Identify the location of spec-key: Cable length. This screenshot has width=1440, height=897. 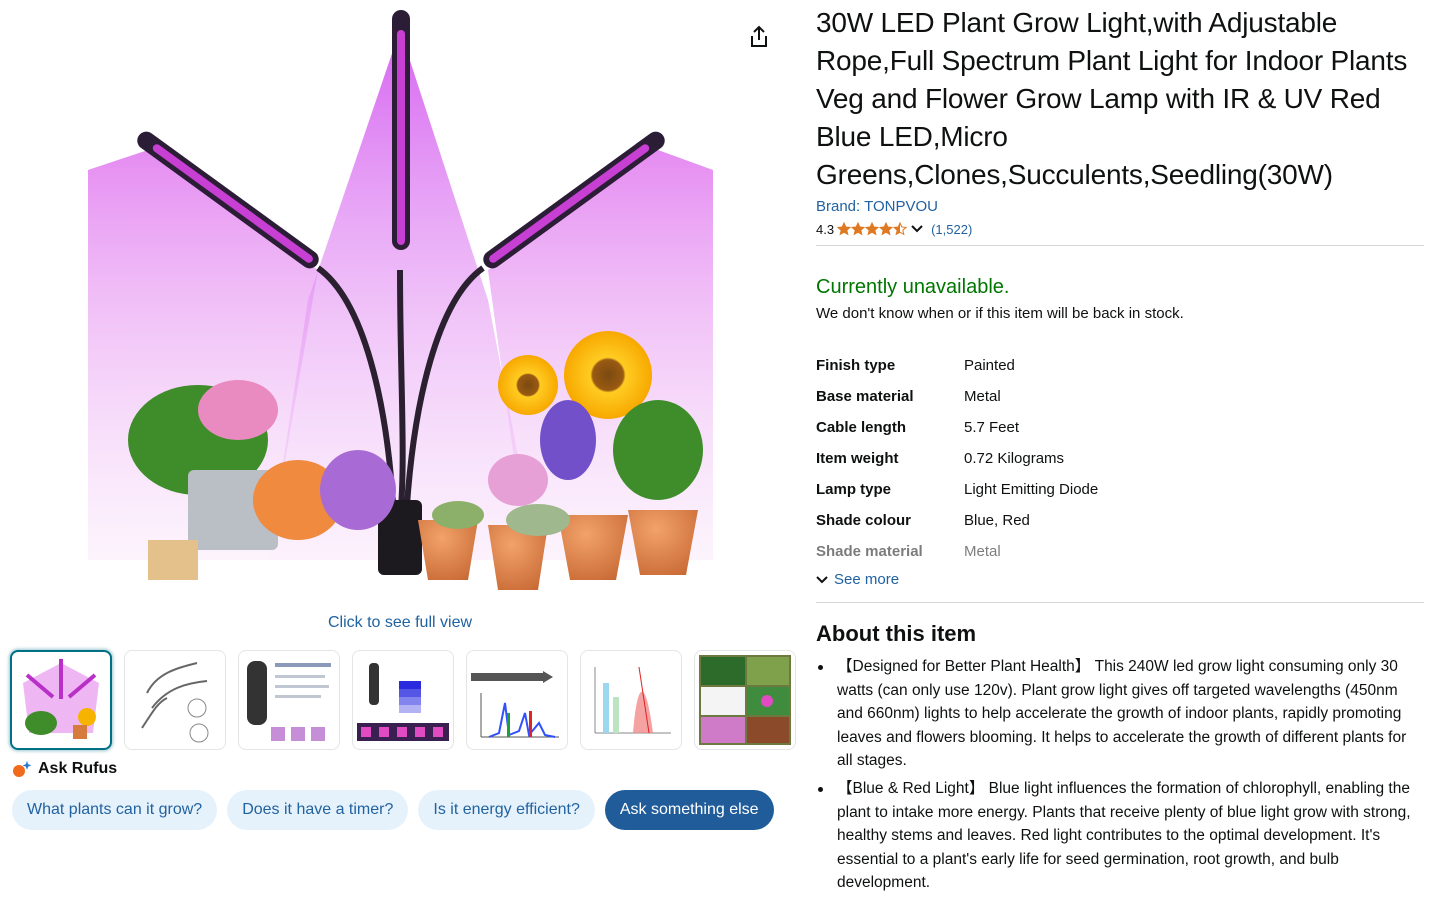
(861, 427).